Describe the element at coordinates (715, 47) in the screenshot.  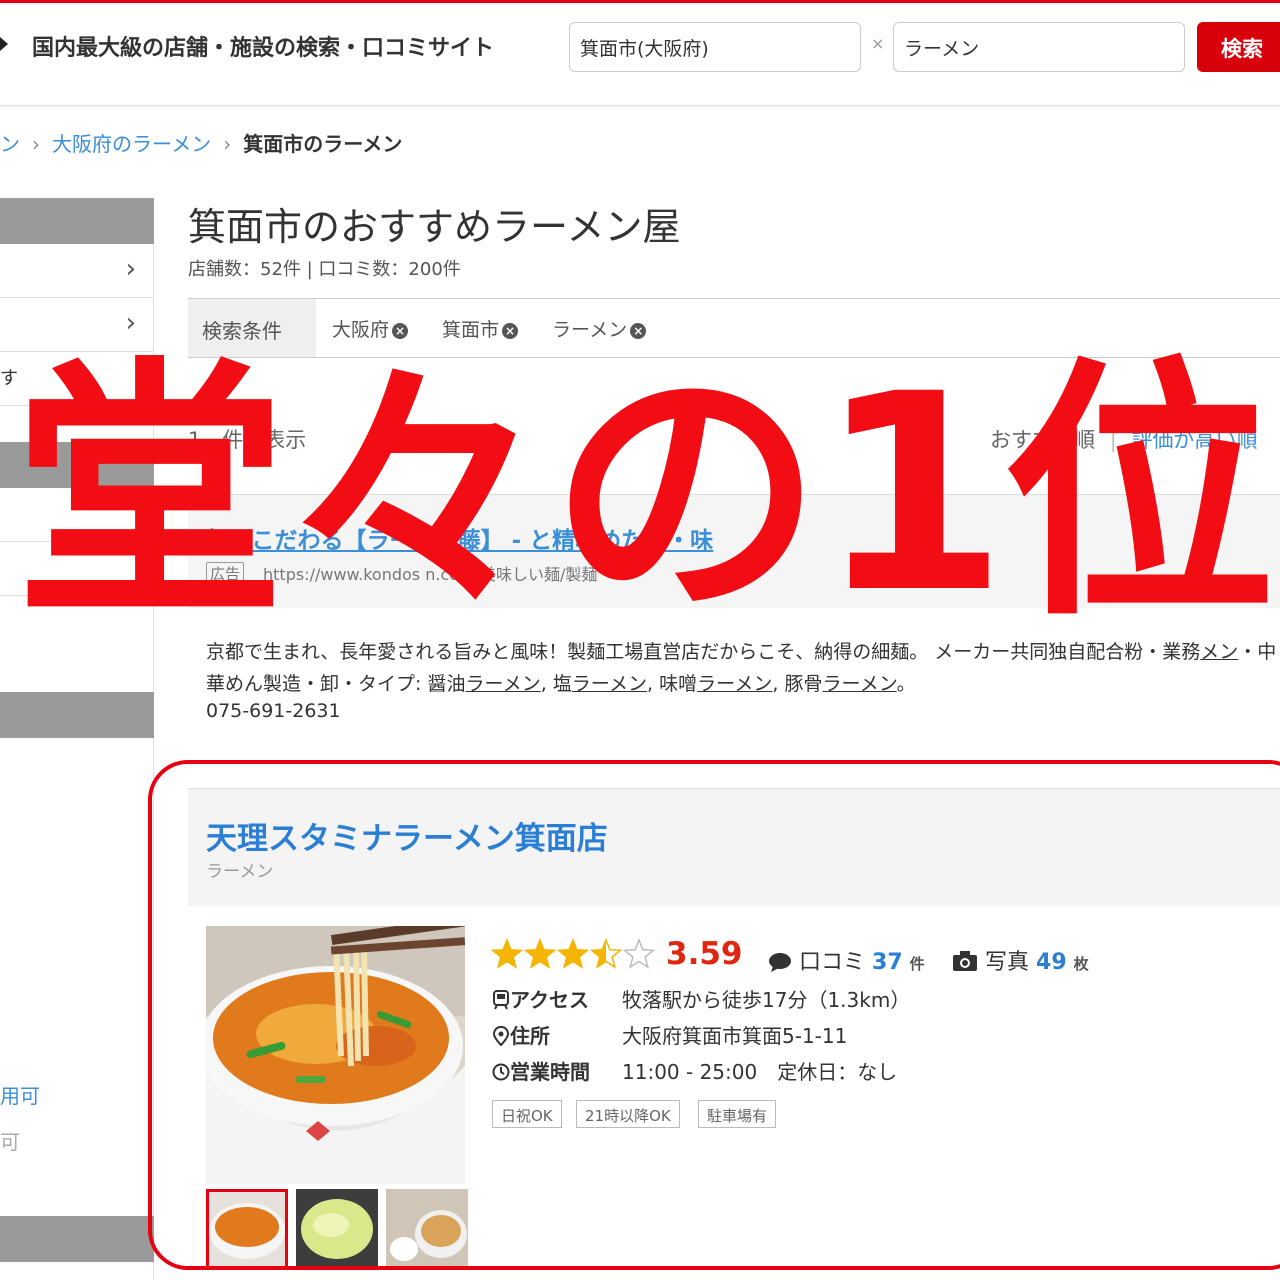
I see `area-search-input: 箕面市(大阪府)` at that location.